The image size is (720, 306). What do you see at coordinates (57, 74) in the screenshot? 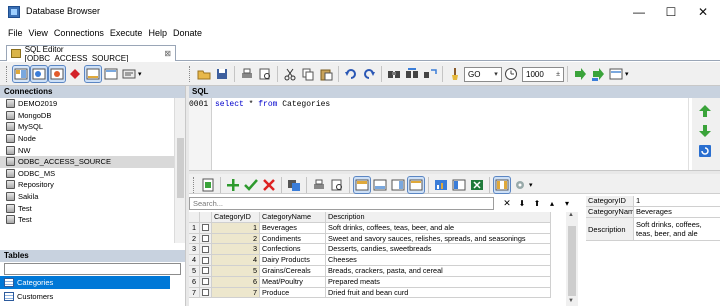
I see `layout-split-icon` at bounding box center [57, 74].